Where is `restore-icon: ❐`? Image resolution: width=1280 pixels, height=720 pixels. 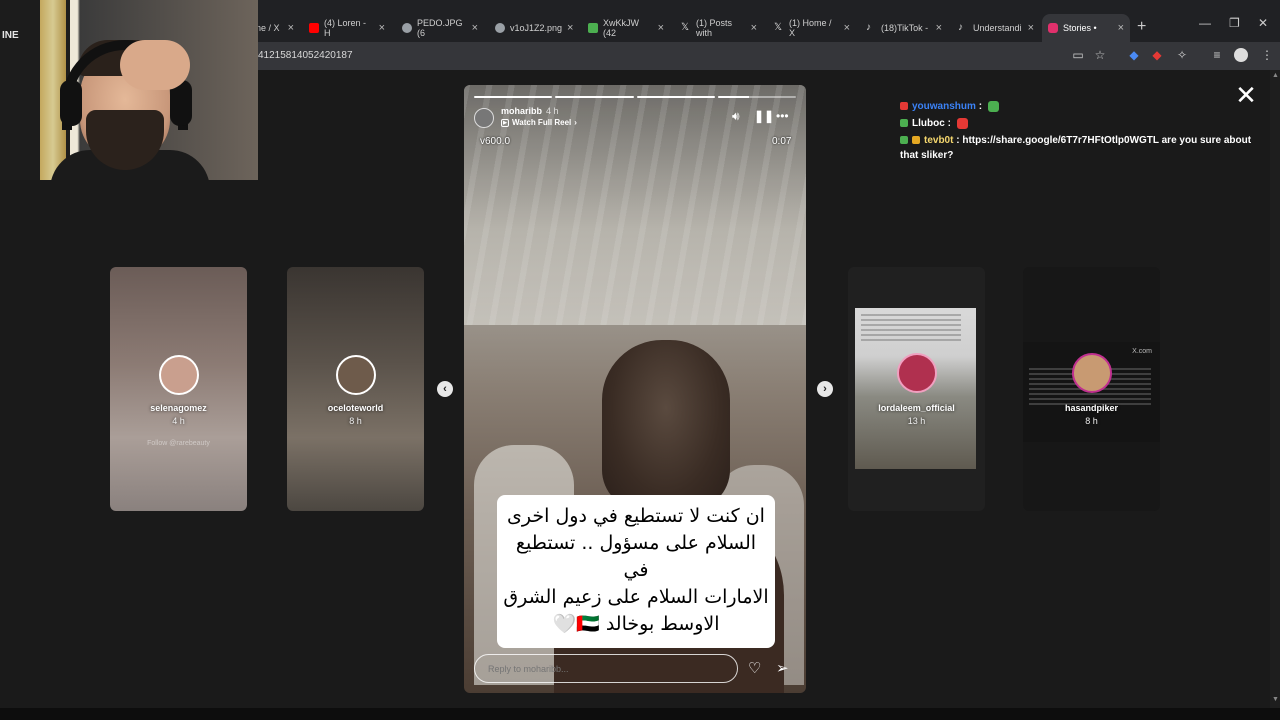 restore-icon: ❐ is located at coordinates (1234, 23).